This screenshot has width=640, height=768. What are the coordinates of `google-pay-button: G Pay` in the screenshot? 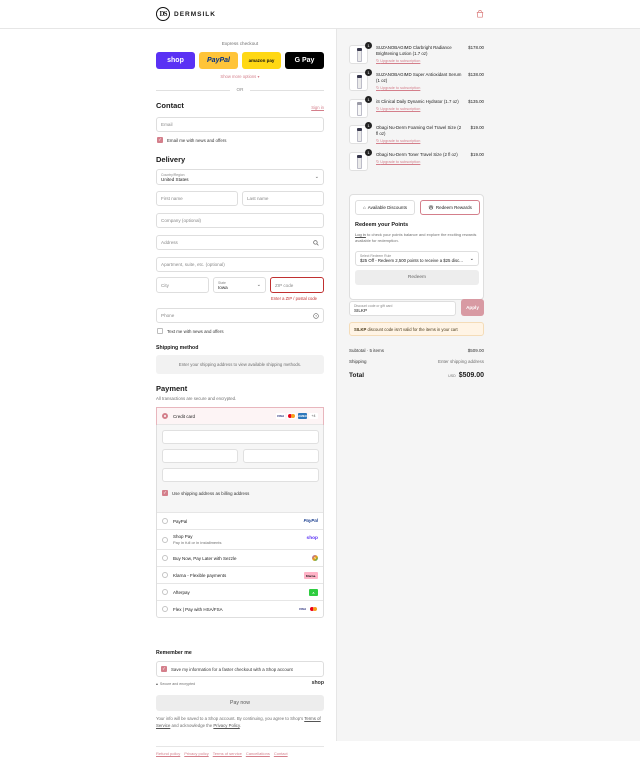 It's located at (304, 60).